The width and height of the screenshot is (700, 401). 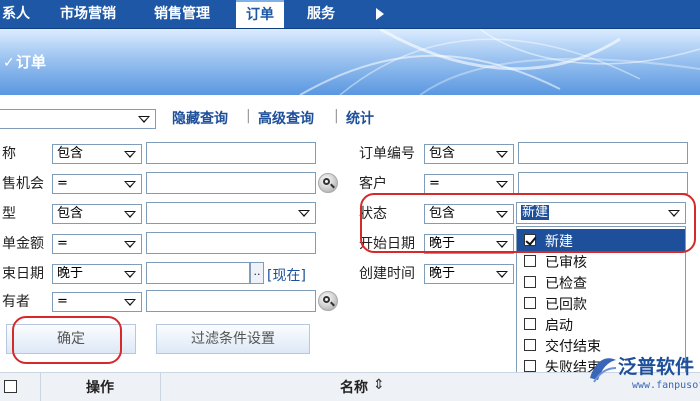 What do you see at coordinates (601, 303) in the screenshot?
I see `status-option: 已回款` at bounding box center [601, 303].